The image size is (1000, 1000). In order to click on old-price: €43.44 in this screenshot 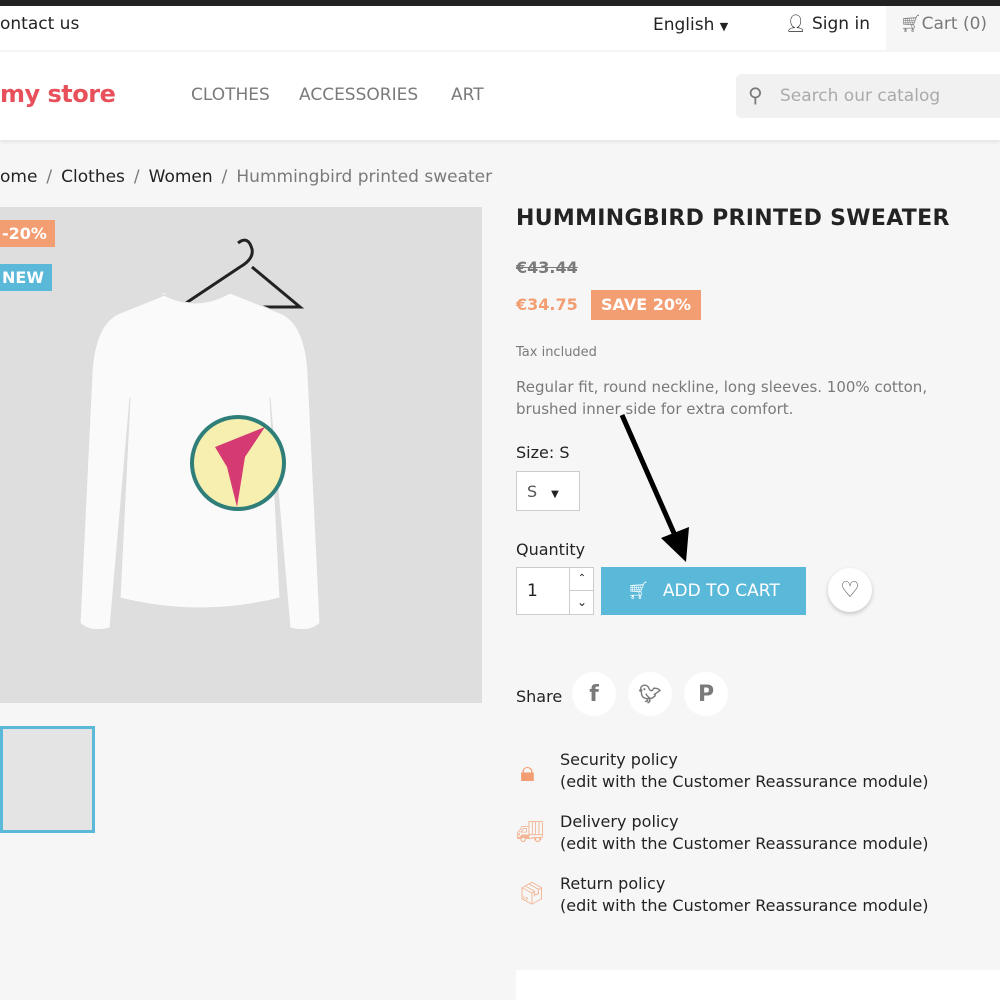, I will do `click(547, 267)`.